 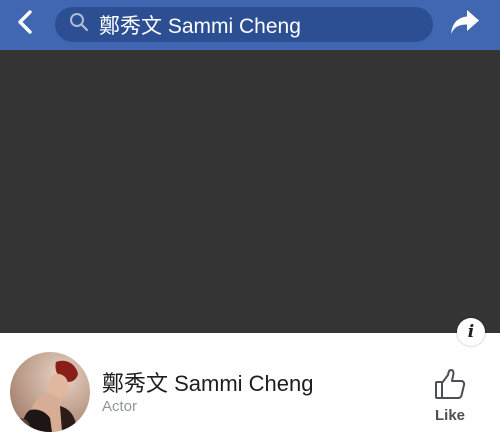 I want to click on avatar-photo, so click(x=50, y=392).